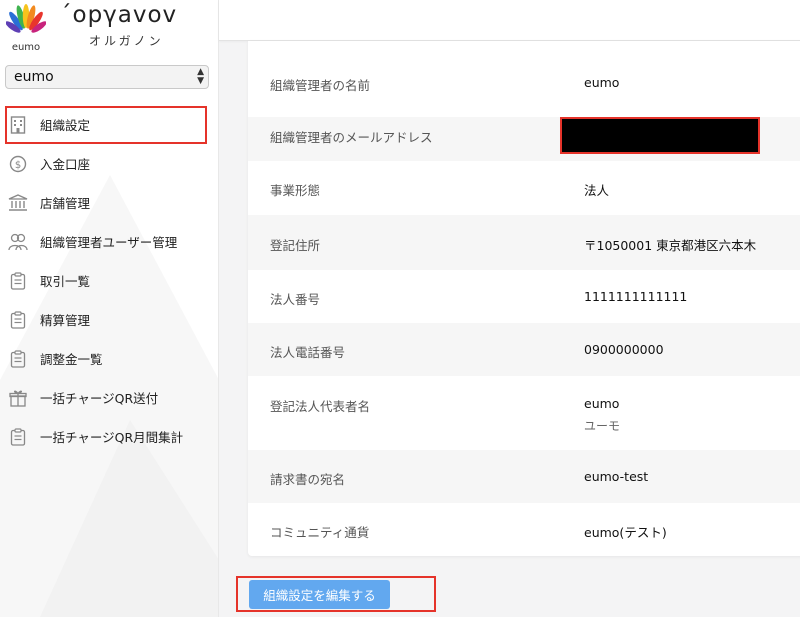 This screenshot has width=800, height=617. I want to click on detail-value: 法人, so click(597, 190).